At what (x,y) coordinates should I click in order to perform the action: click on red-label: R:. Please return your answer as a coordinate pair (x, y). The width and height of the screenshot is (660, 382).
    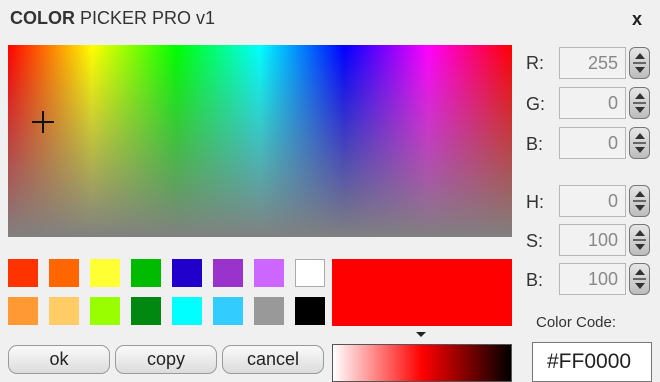
    Looking at the image, I should click on (535, 63).